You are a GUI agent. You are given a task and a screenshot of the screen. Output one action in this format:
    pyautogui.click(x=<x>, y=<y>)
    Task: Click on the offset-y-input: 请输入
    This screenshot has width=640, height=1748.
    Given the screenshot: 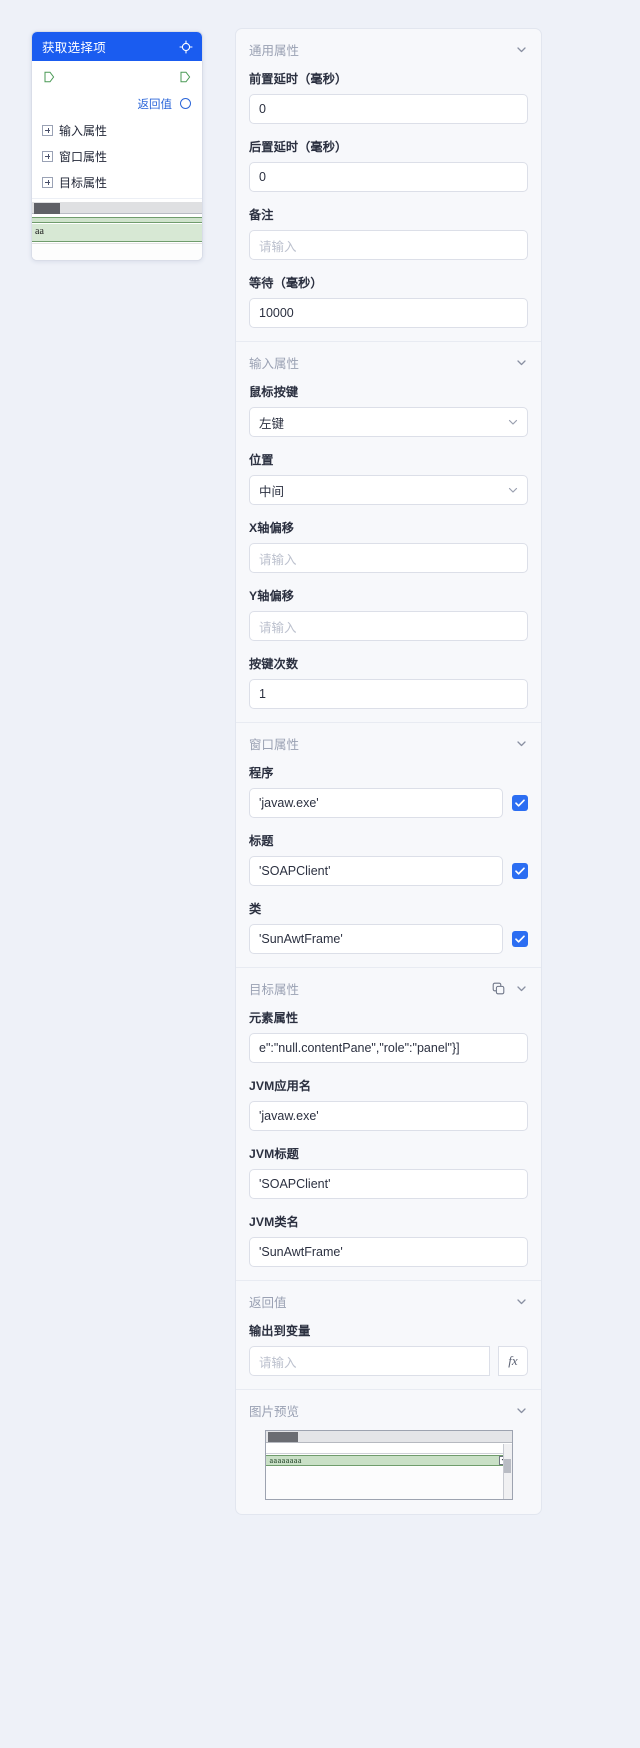 What is the action you would take?
    pyautogui.click(x=388, y=626)
    